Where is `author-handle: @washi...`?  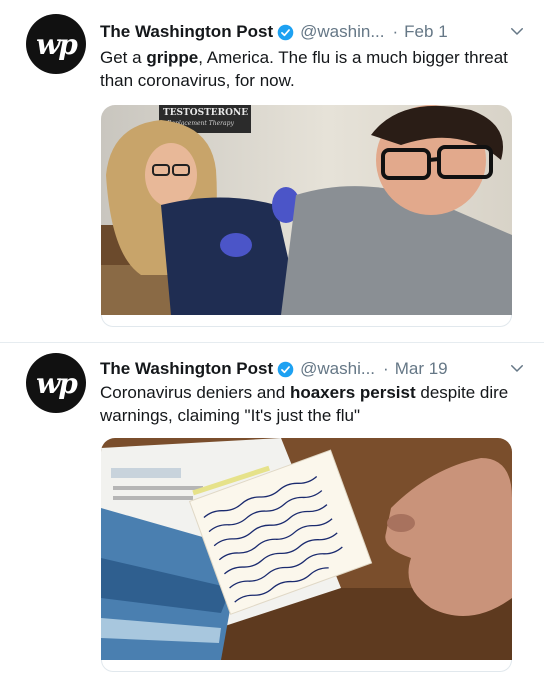
author-handle: @washi... is located at coordinates (337, 369).